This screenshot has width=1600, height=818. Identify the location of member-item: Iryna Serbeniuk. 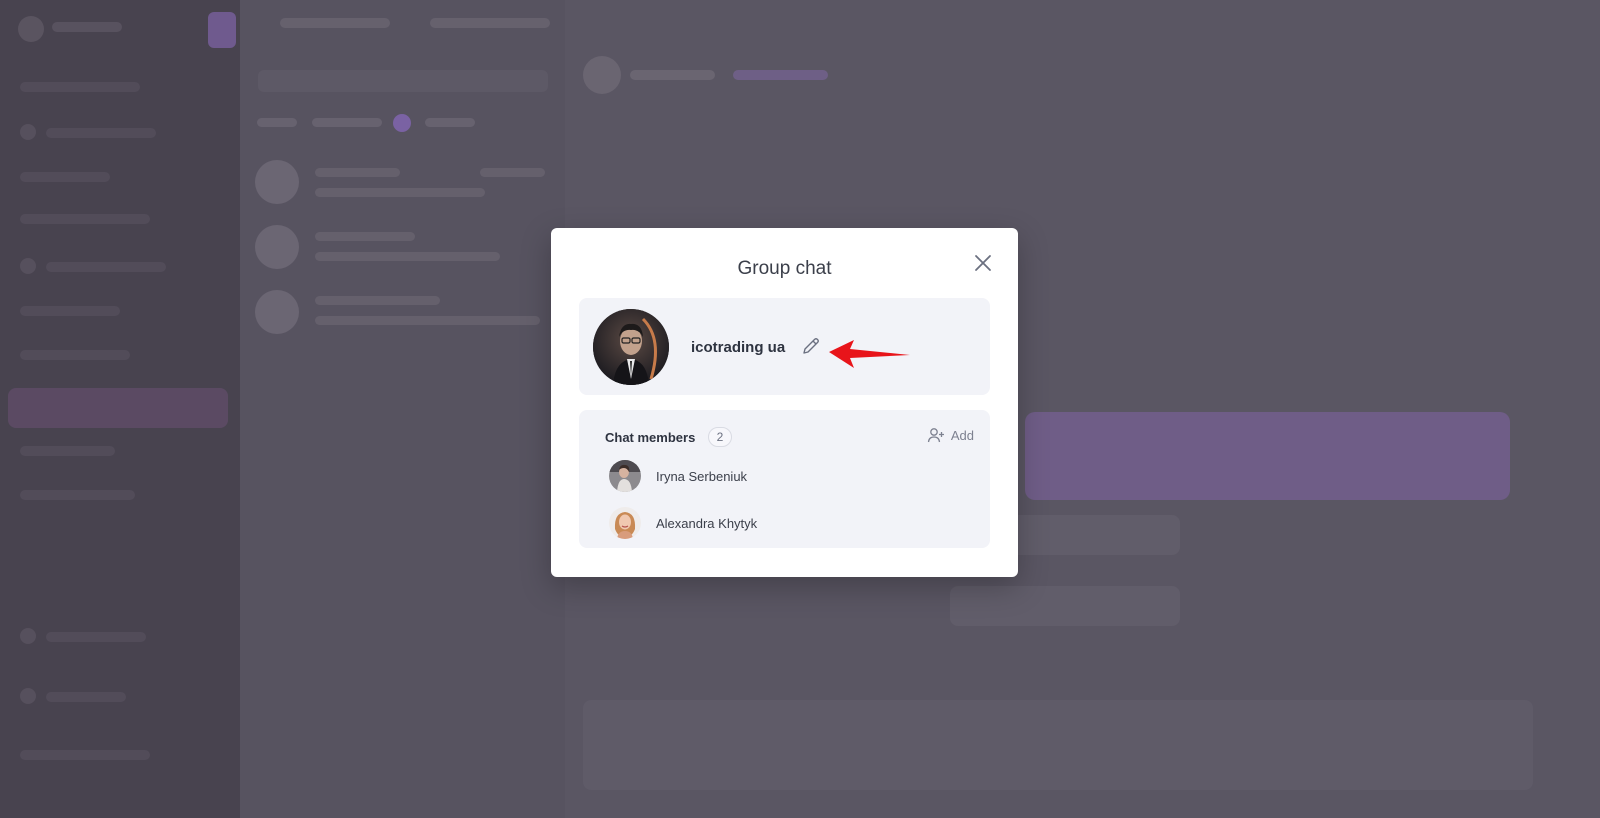
(678, 476).